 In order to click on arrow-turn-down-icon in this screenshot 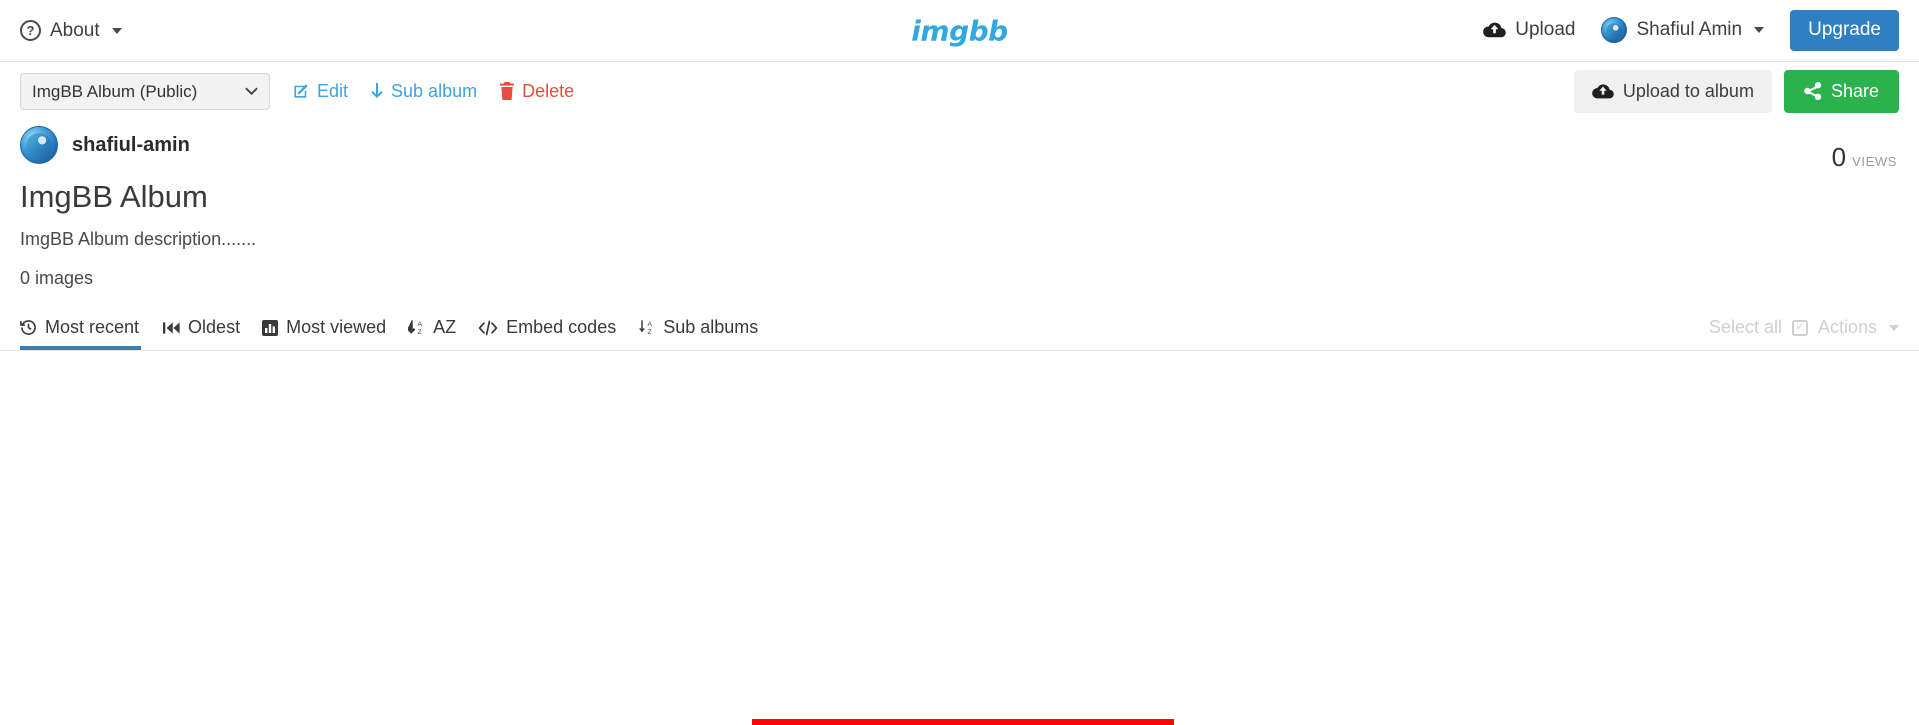, I will do `click(377, 91)`.